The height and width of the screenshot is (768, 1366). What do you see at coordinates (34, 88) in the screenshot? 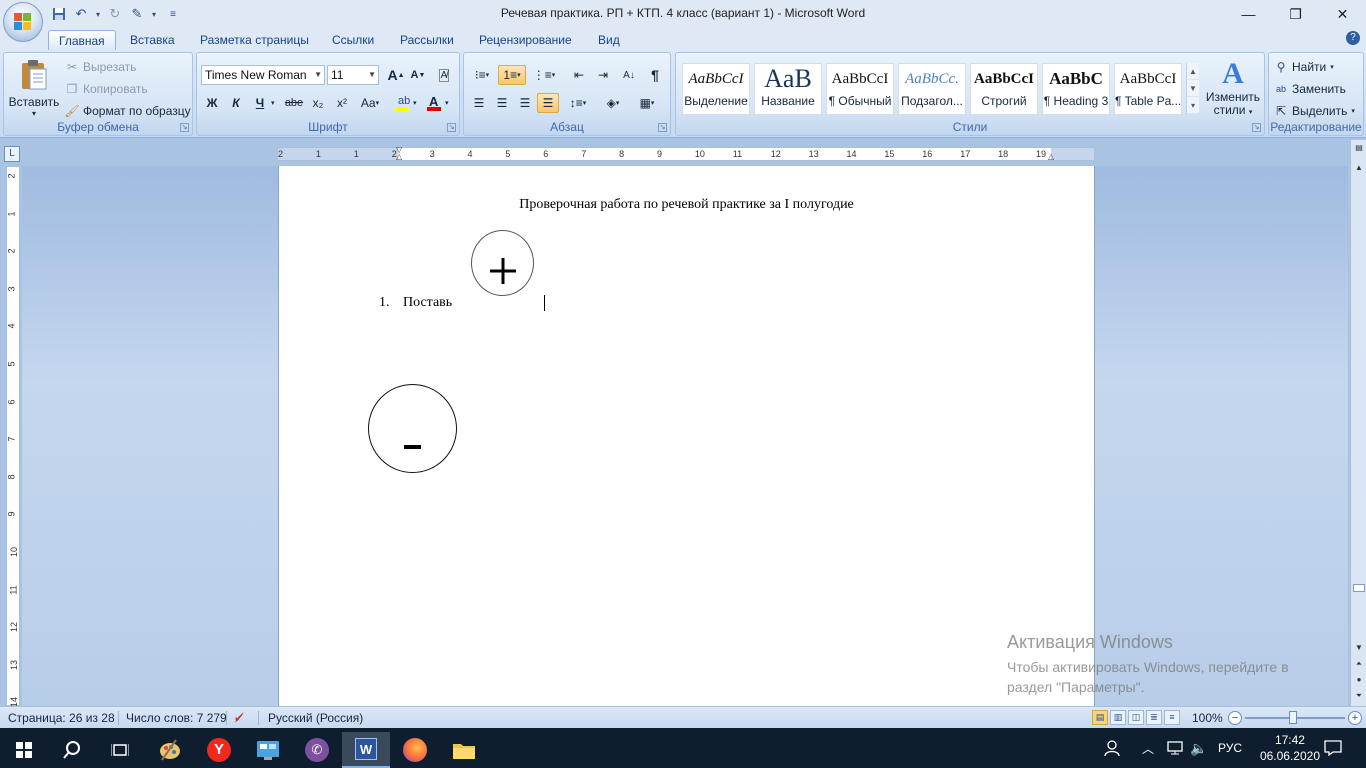
I see `paste-button: Вставить ▾` at bounding box center [34, 88].